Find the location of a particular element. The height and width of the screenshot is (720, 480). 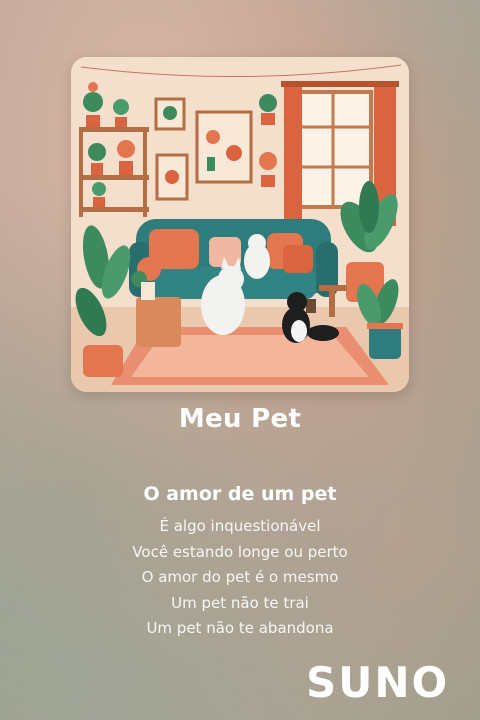

suno-logo: SUNO is located at coordinates (378, 682).